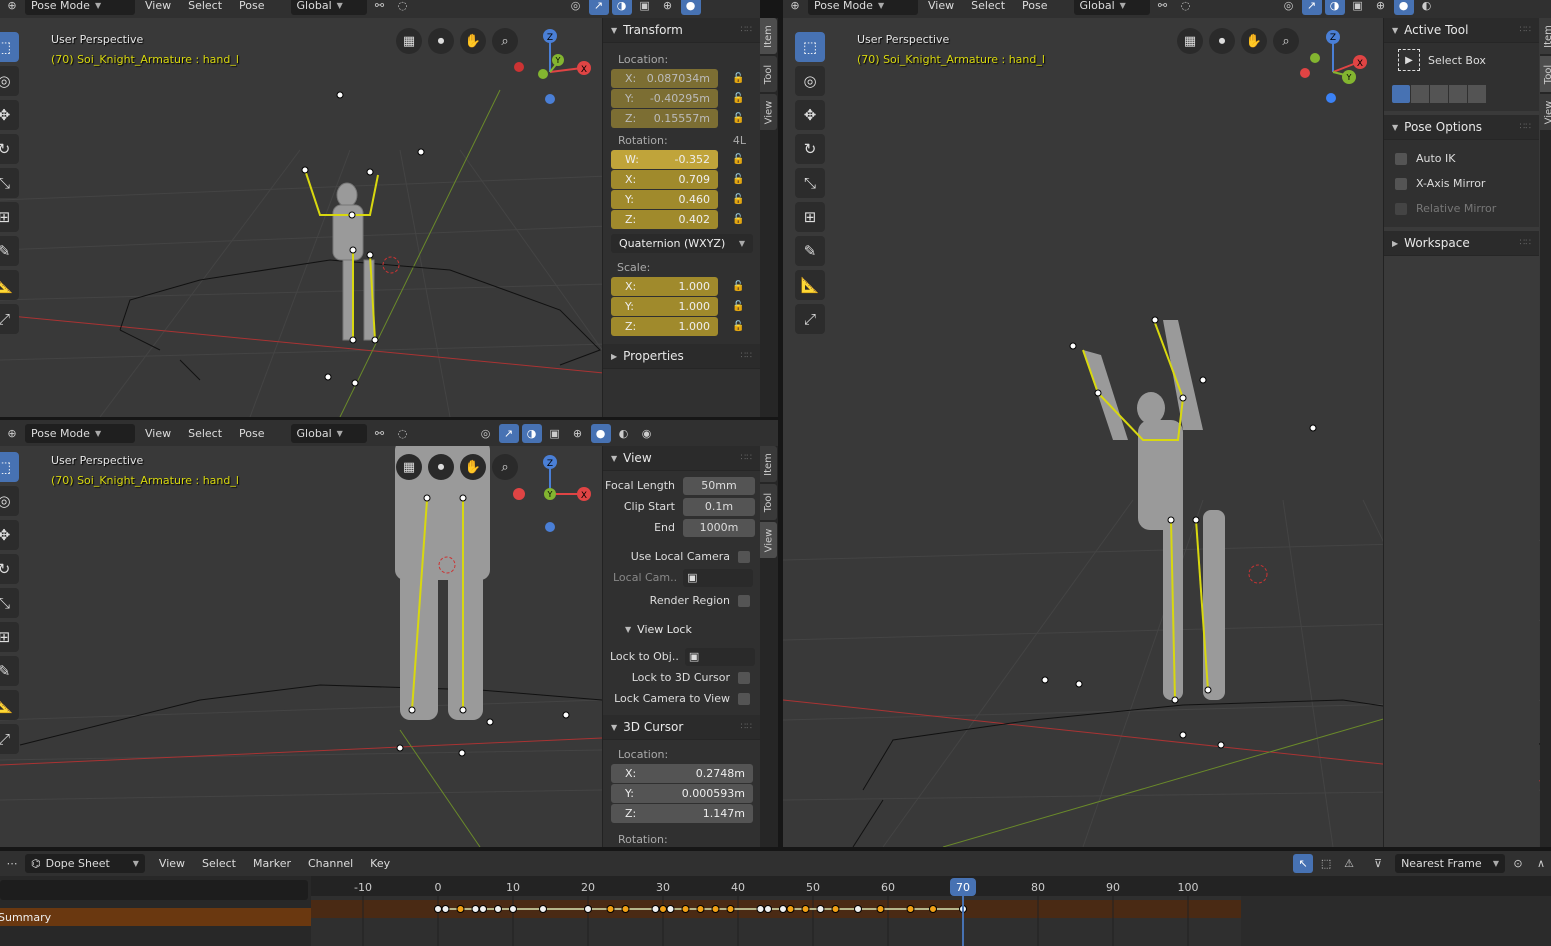 The image size is (1551, 946). What do you see at coordinates (1401, 94) in the screenshot?
I see `mode-set-icon` at bounding box center [1401, 94].